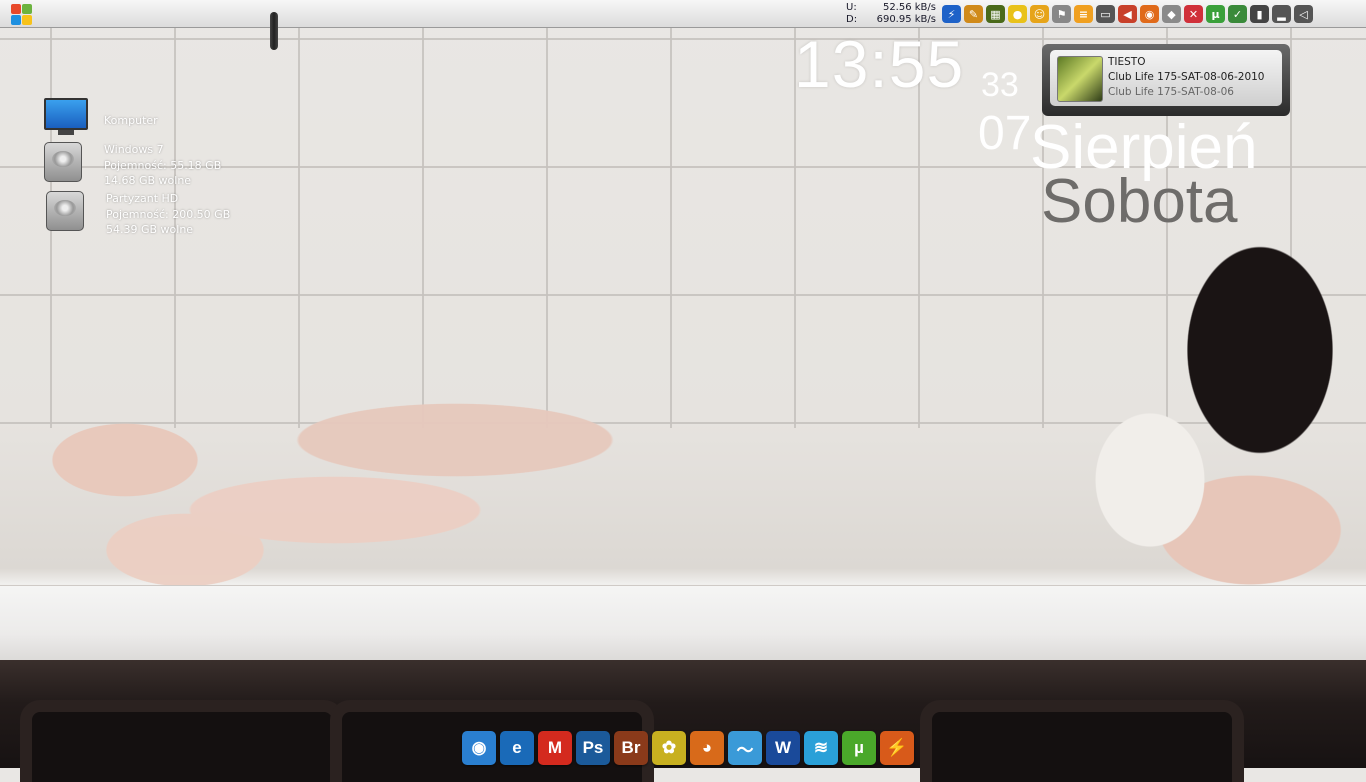  What do you see at coordinates (1203, 395) in the screenshot?
I see `wallpaper-figure-body` at bounding box center [1203, 395].